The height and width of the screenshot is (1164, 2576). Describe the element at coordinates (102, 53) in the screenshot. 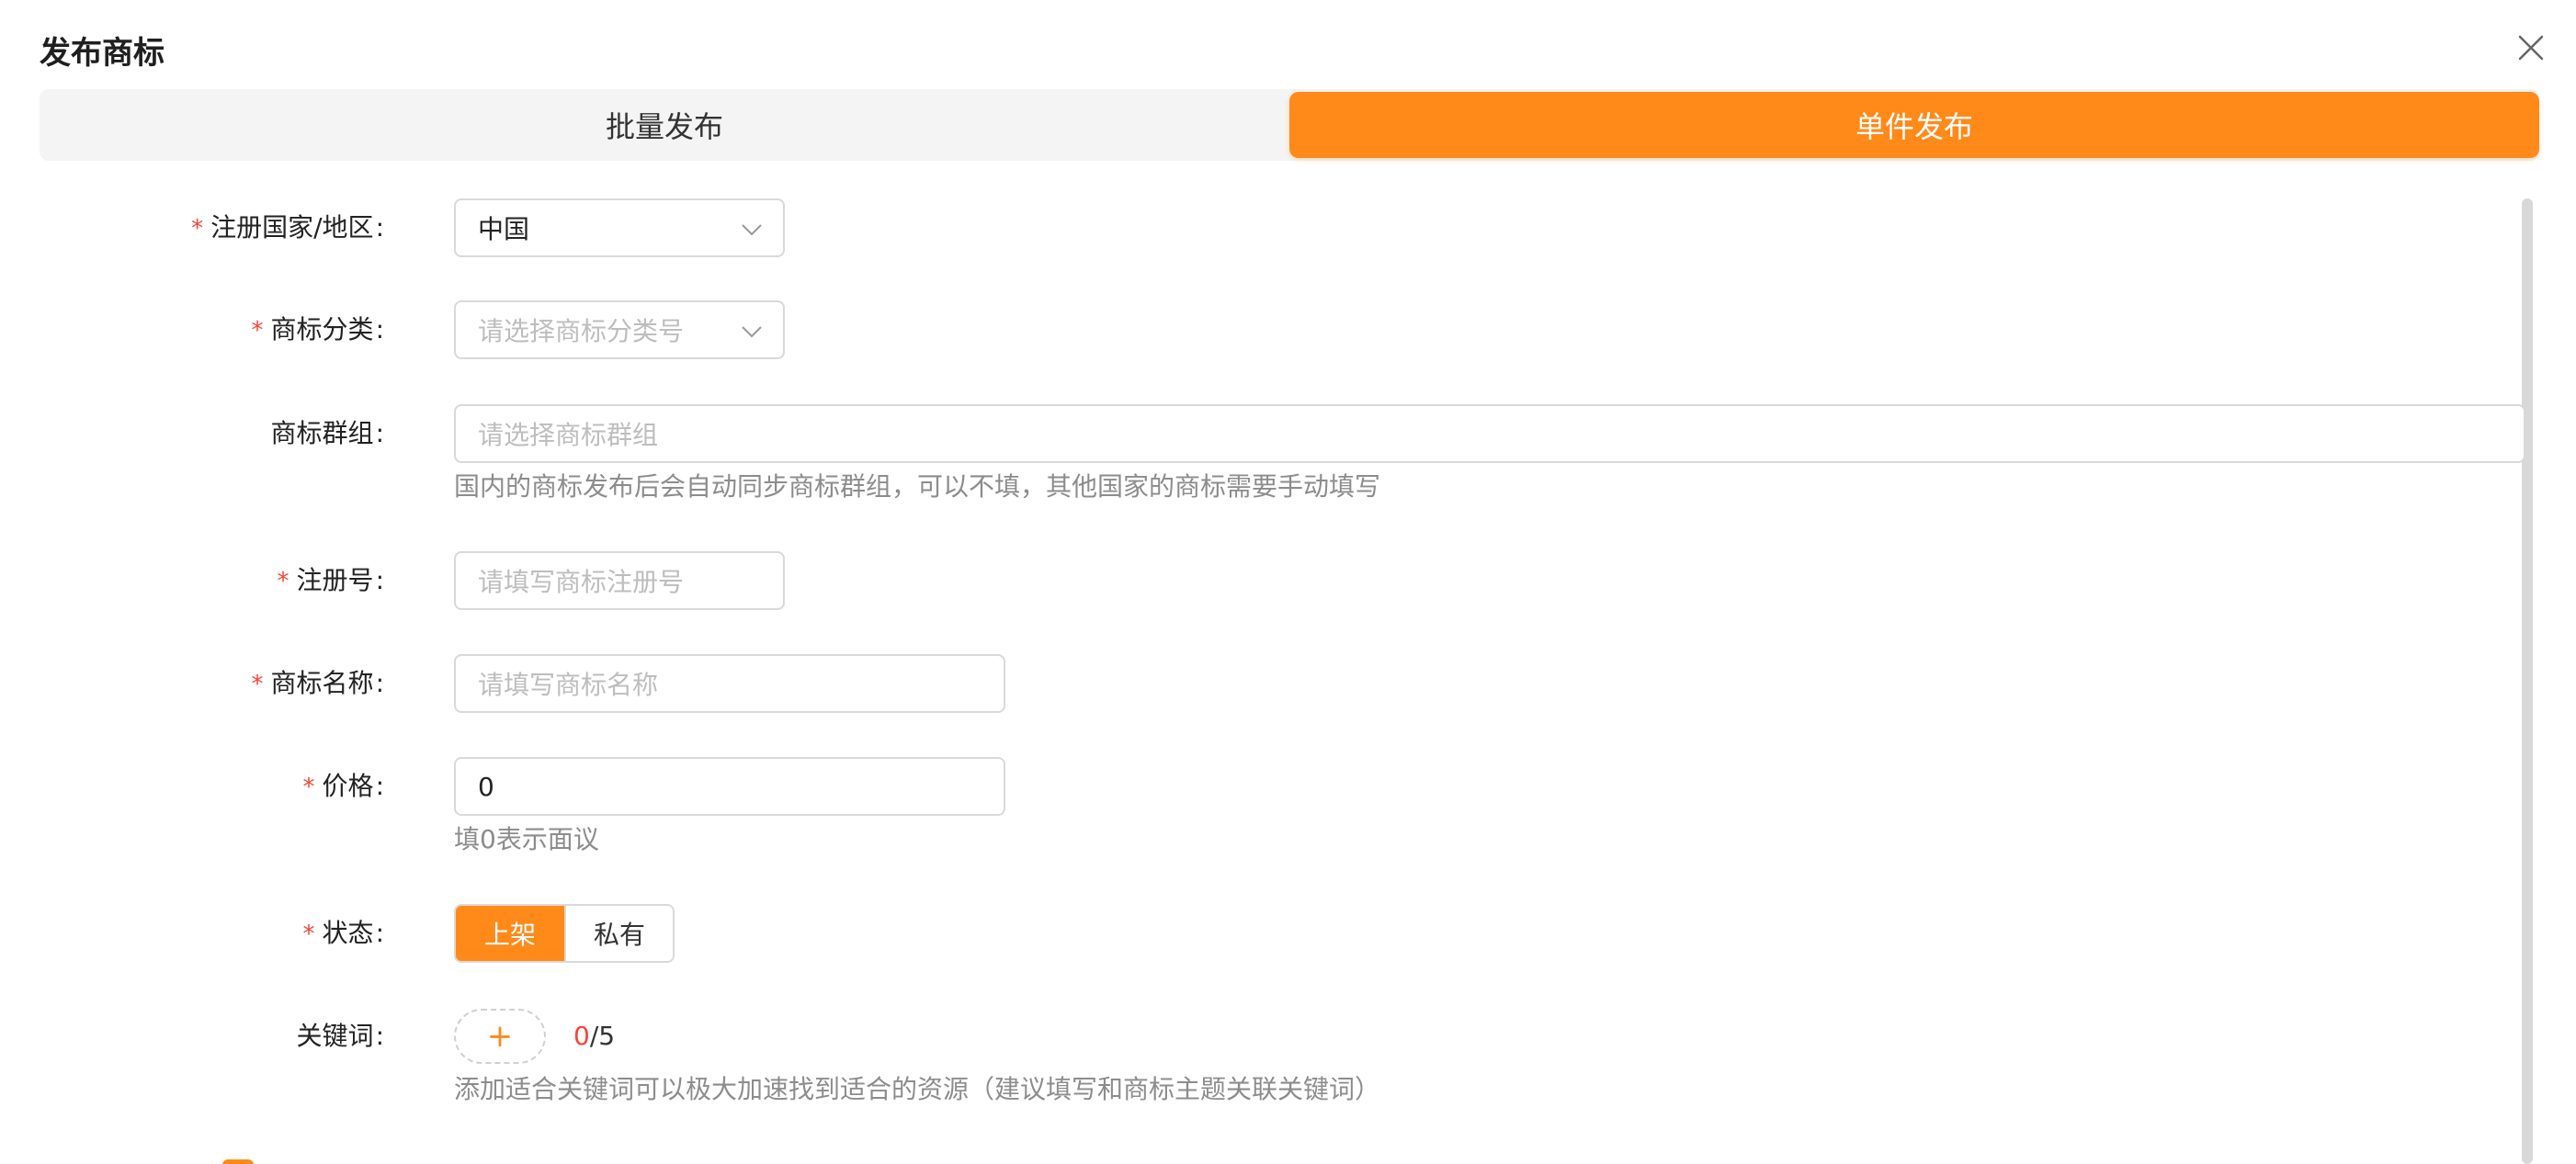

I see `dialog-title: 发布商标` at that location.